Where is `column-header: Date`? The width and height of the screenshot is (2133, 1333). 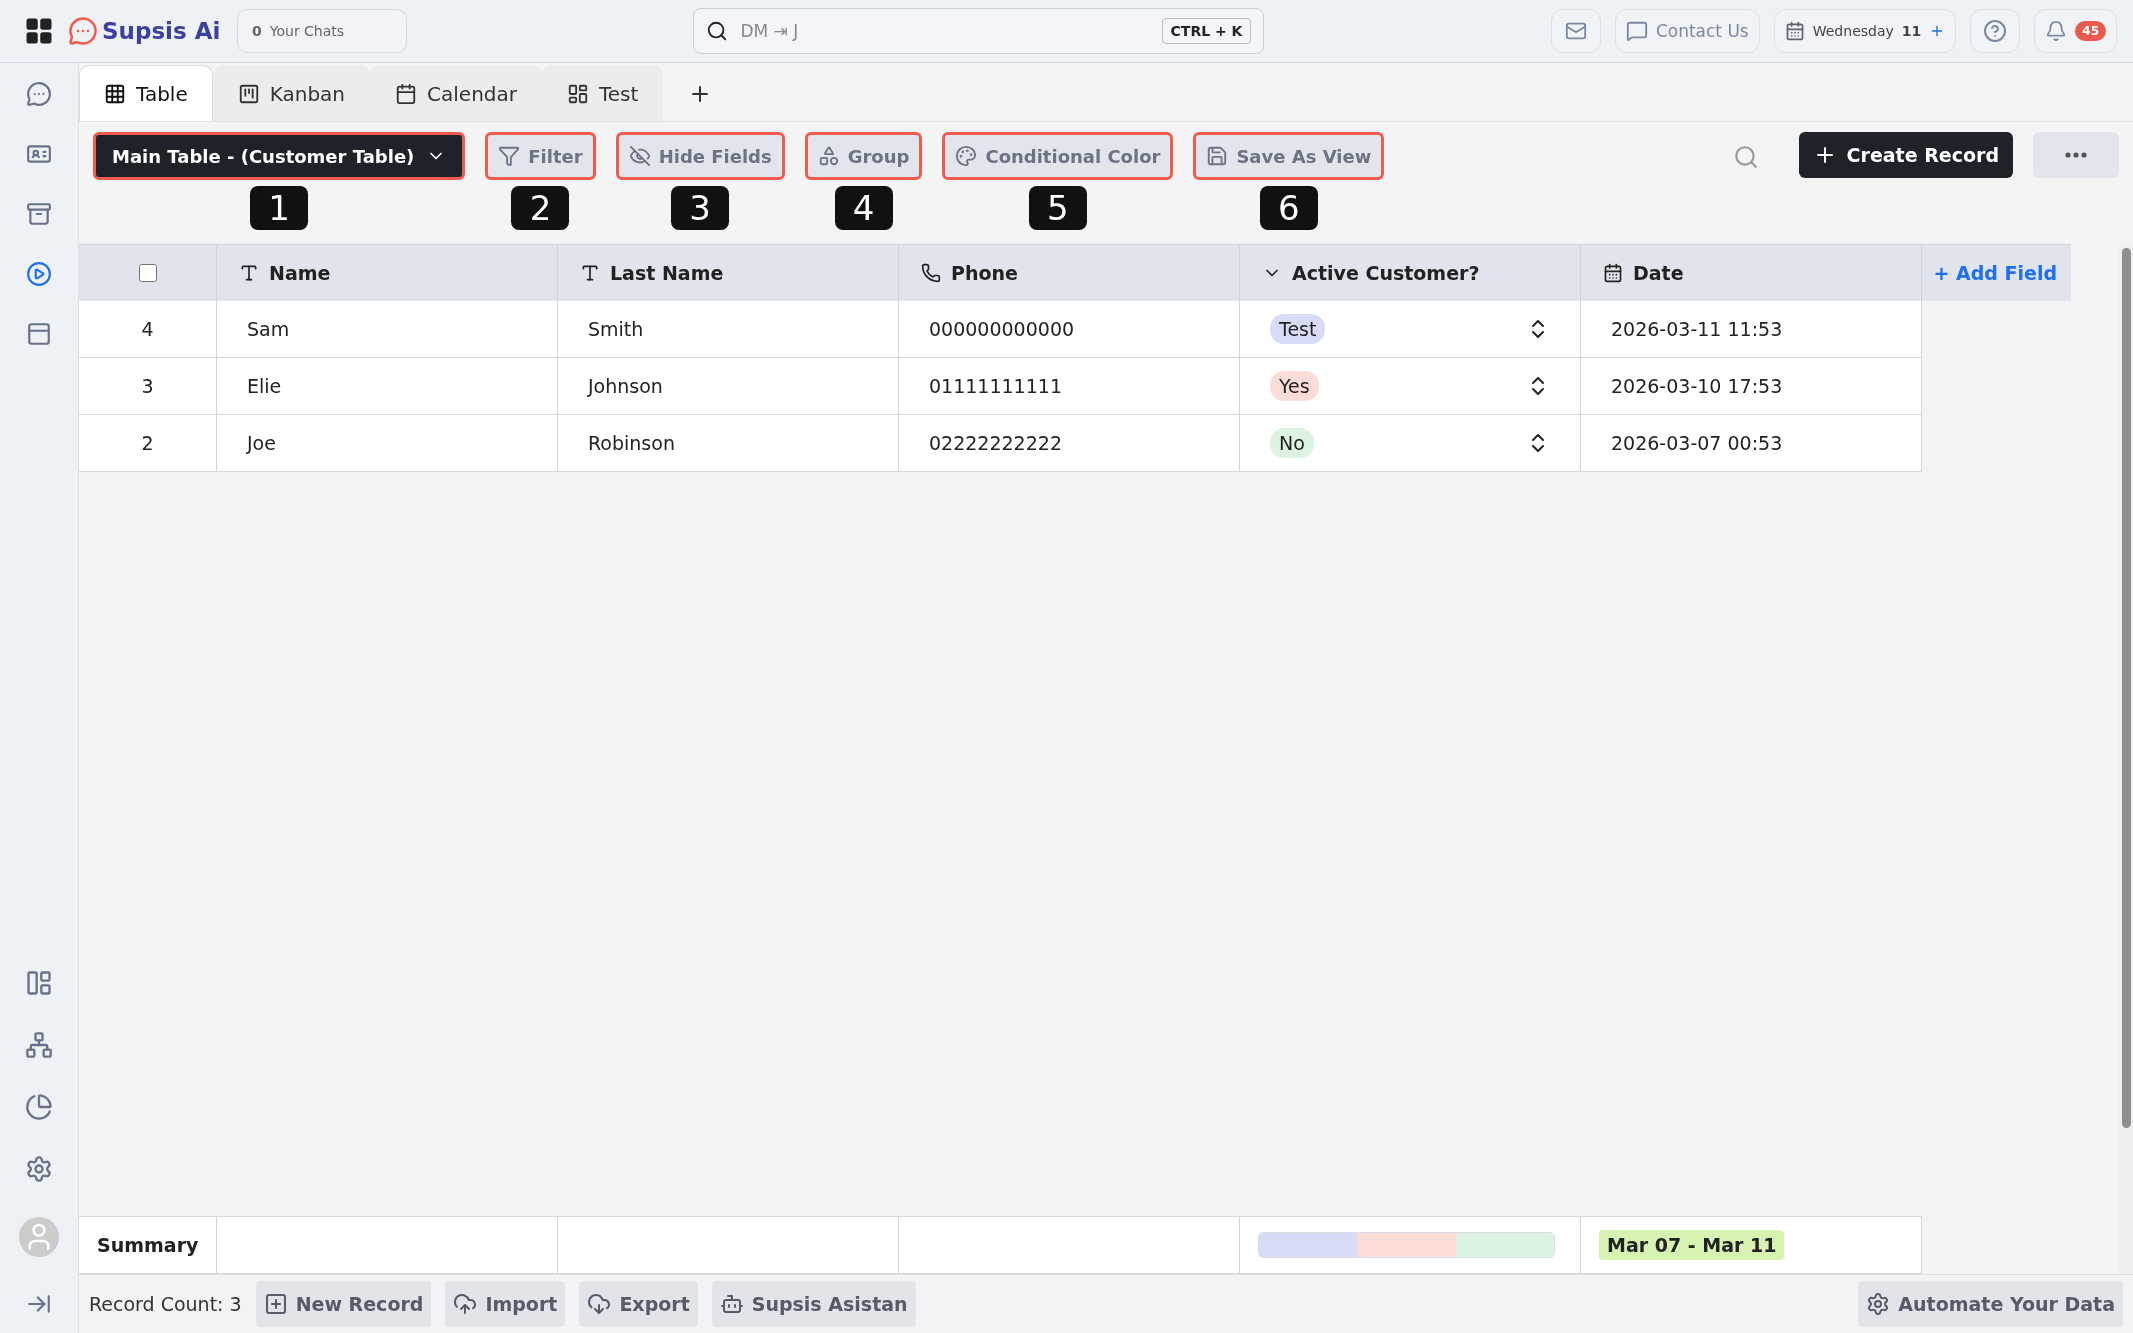
column-header: Date is located at coordinates (1751, 272).